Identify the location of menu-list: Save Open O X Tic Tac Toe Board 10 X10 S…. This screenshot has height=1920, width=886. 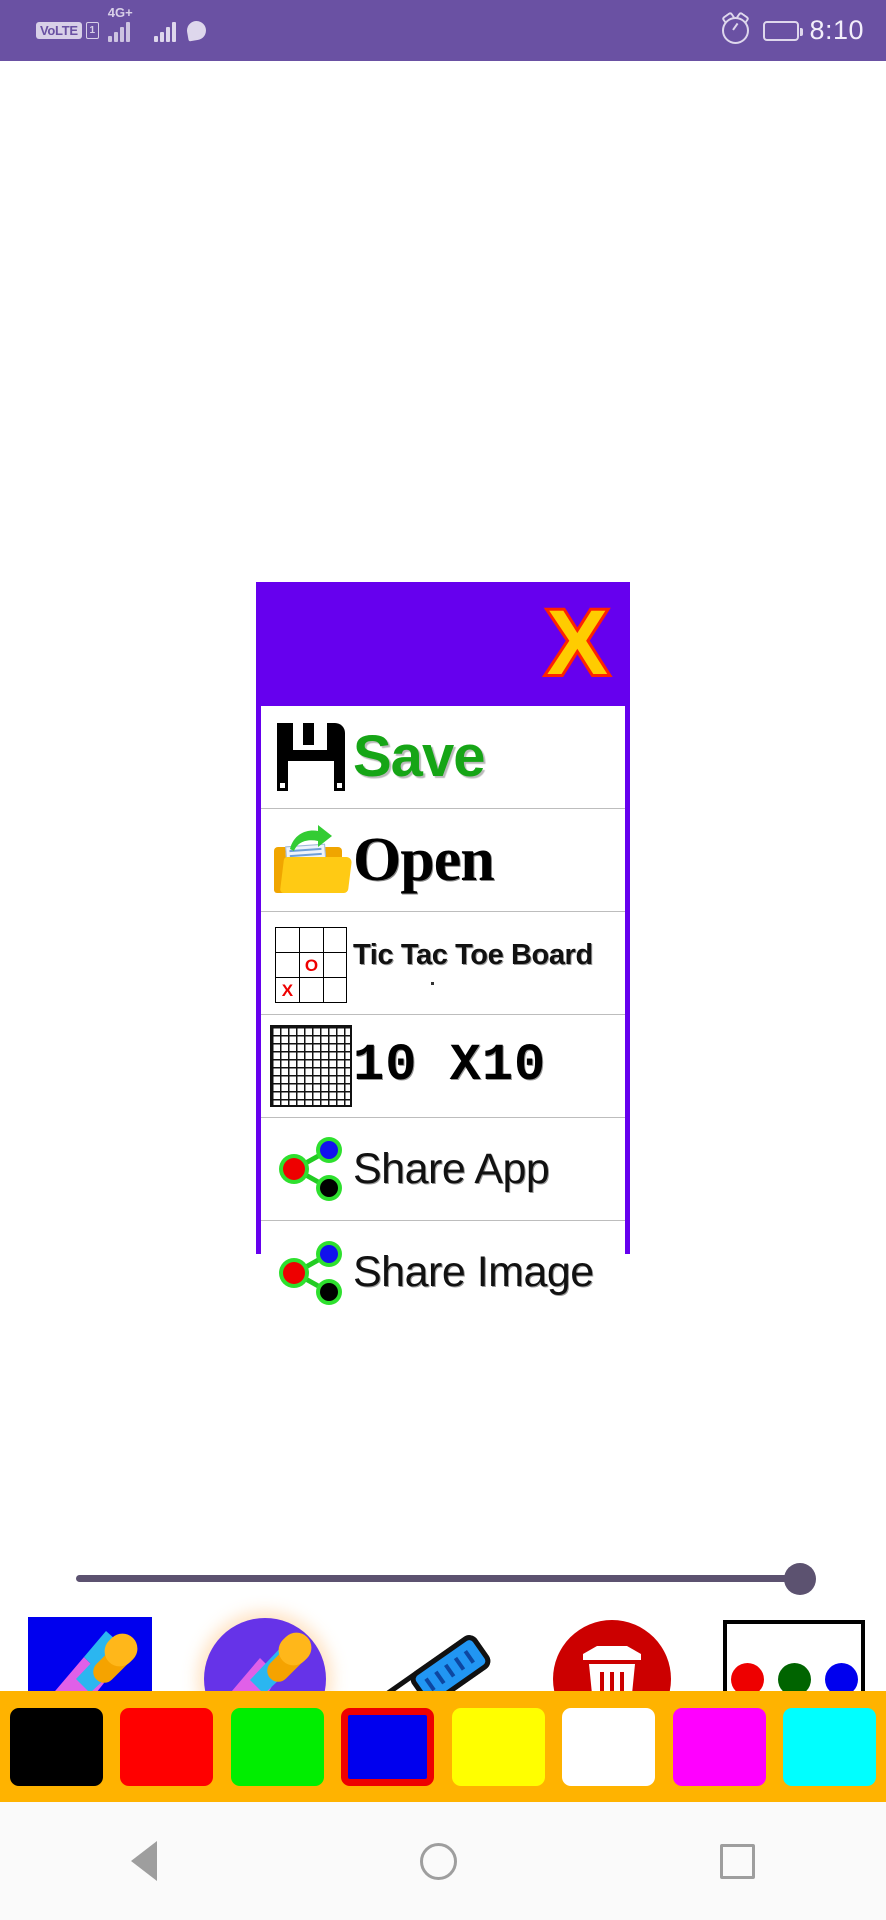
(443, 1015).